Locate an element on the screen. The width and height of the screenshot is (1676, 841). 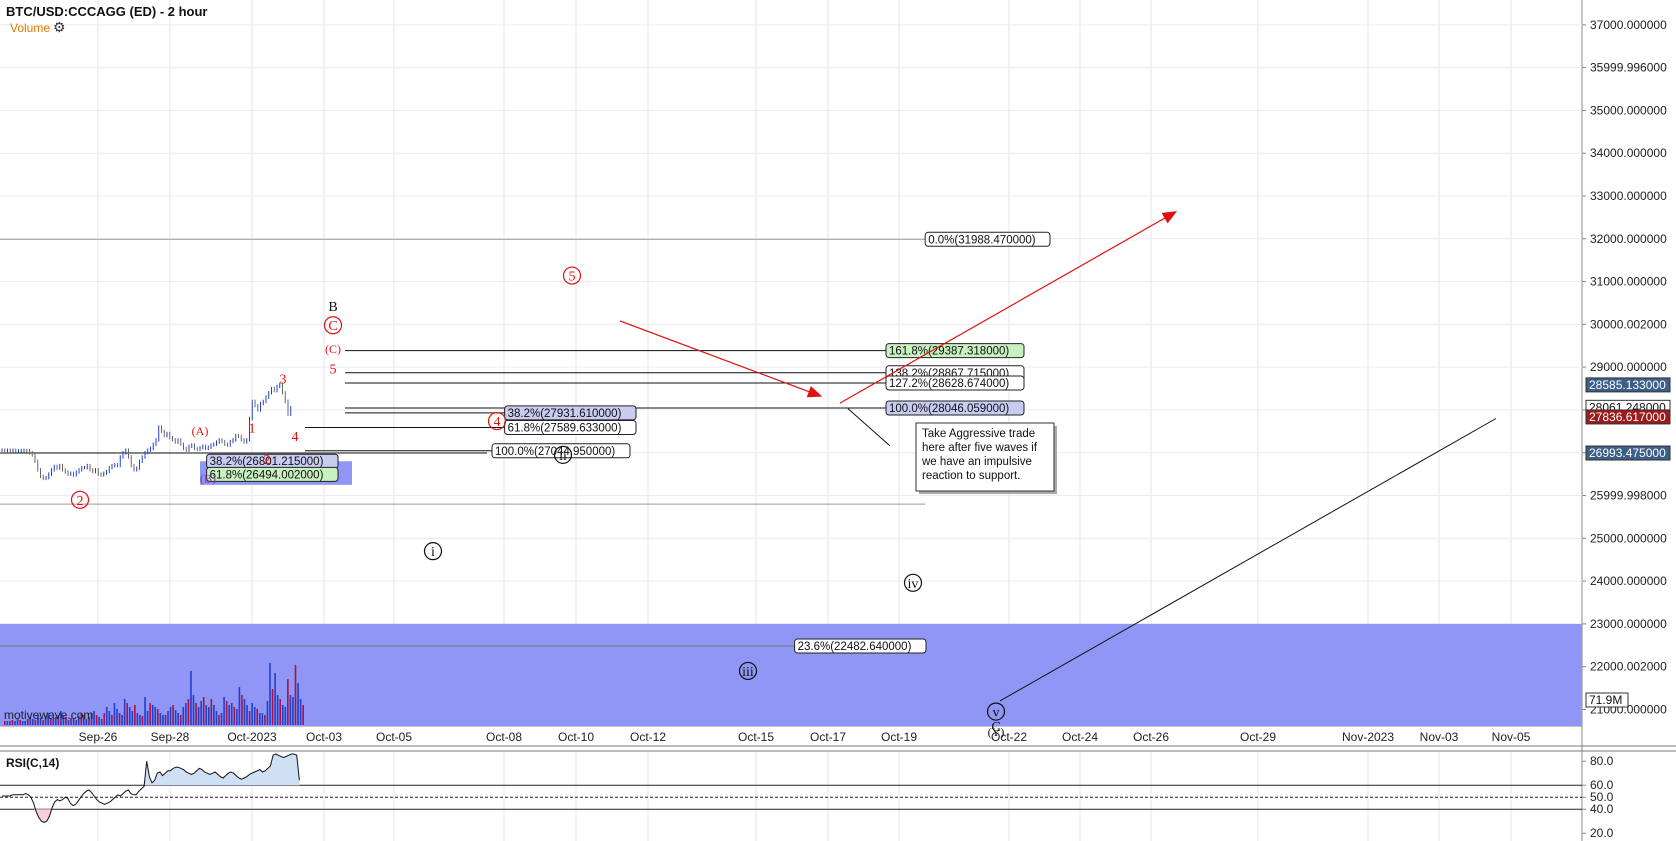
wave-label: B is located at coordinates (332, 307).